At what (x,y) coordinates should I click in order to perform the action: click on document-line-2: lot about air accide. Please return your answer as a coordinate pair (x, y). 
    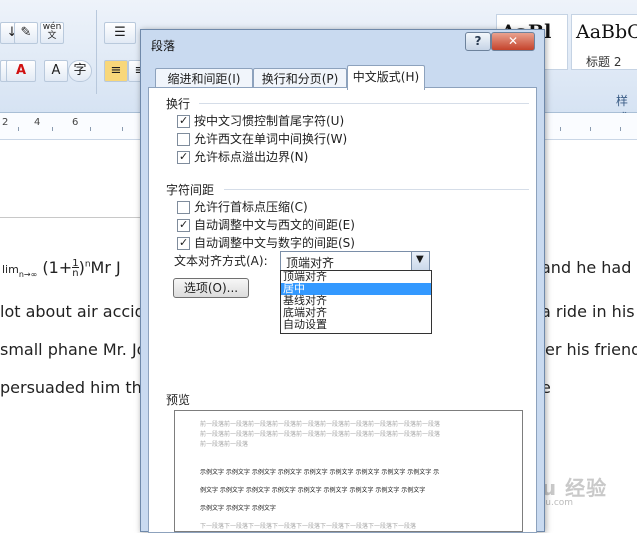
    Looking at the image, I should click on (77, 311).